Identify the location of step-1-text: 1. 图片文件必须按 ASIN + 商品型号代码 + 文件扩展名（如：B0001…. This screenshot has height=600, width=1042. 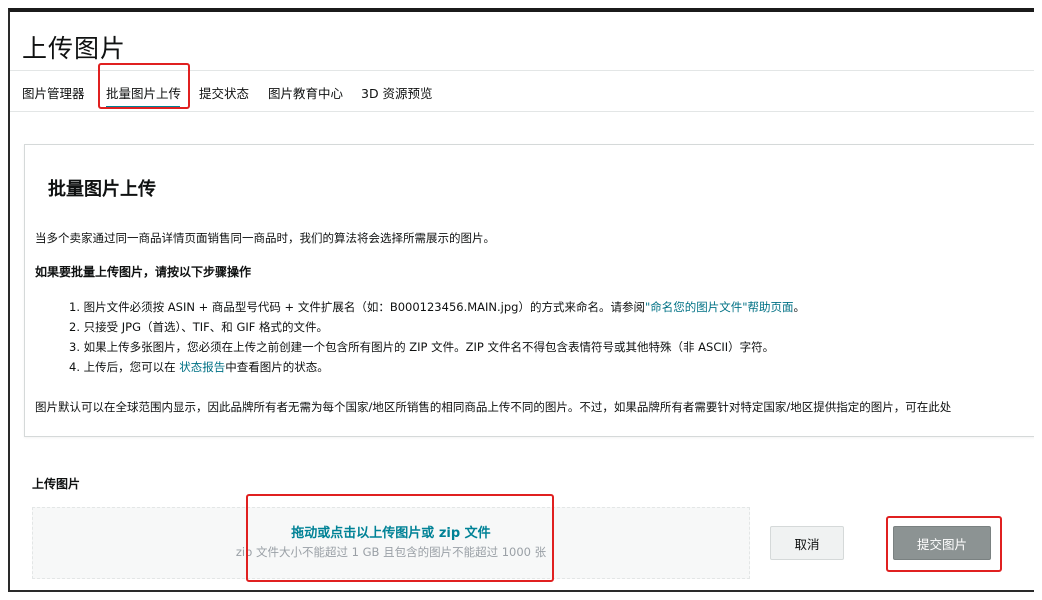
(357, 307).